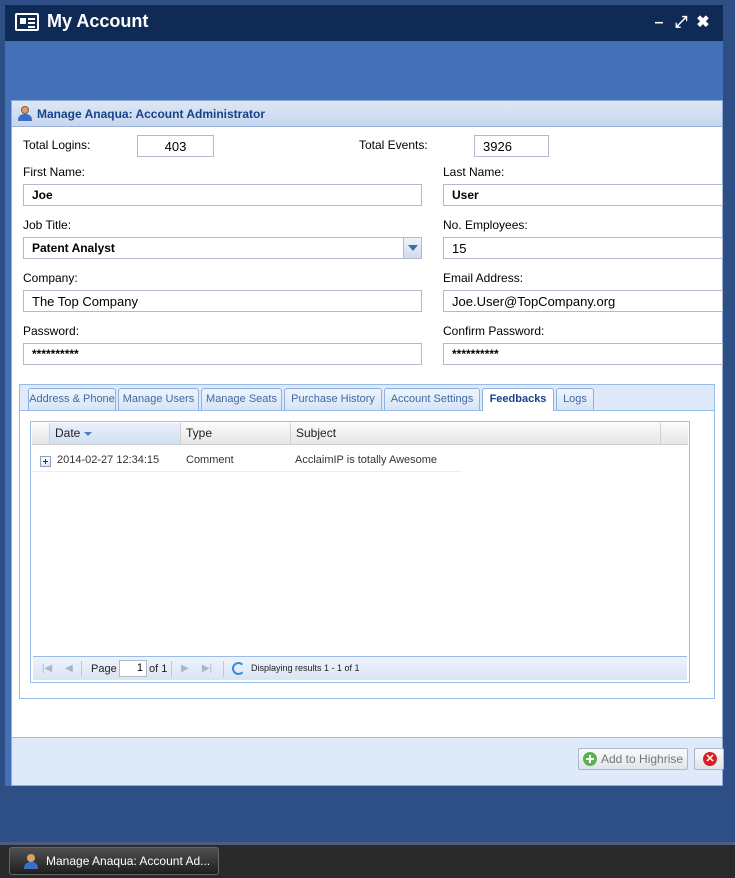 The height and width of the screenshot is (878, 735). What do you see at coordinates (175, 146) in the screenshot?
I see `total-logins-field: 403` at bounding box center [175, 146].